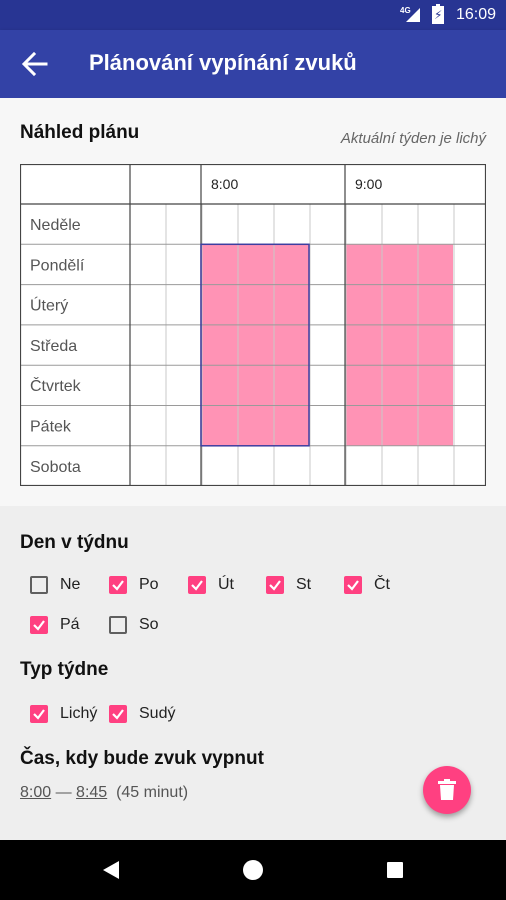  Describe the element at coordinates (223, 62) in the screenshot. I see `app-title: Plánování vypínání zvuků` at that location.